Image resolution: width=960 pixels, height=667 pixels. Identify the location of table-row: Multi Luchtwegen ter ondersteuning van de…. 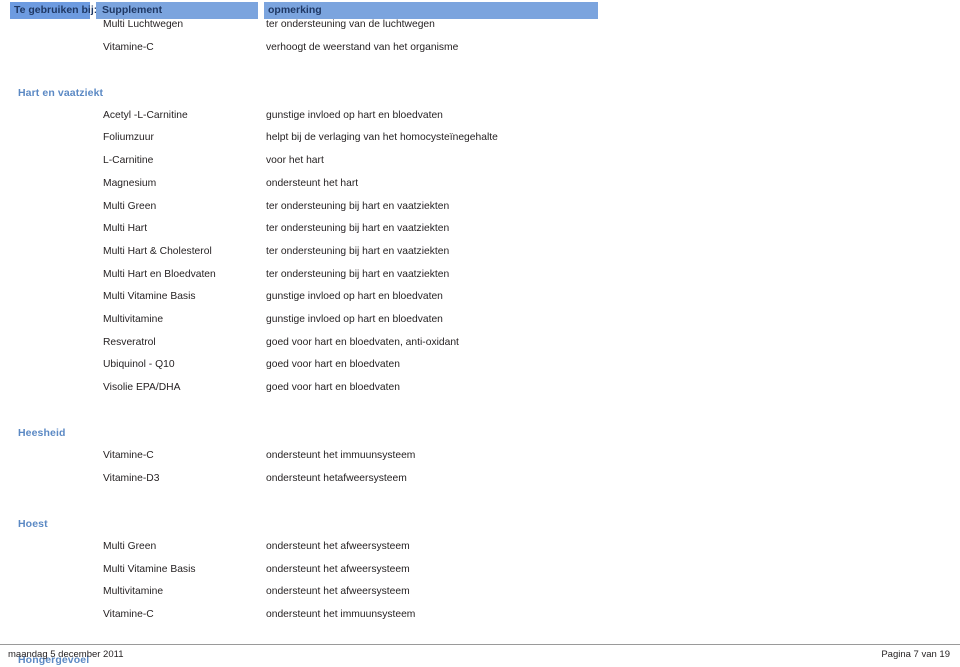
(480, 30).